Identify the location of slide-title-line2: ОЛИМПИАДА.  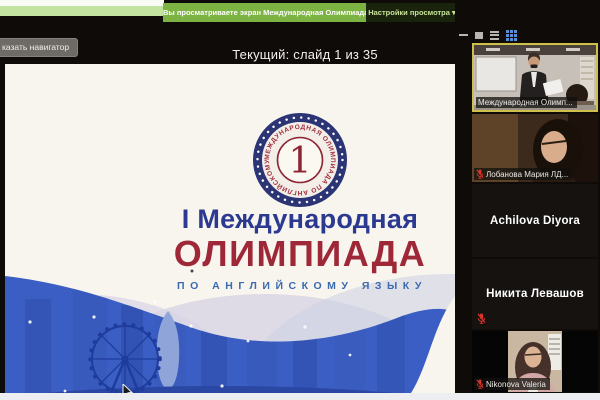
(300, 253).